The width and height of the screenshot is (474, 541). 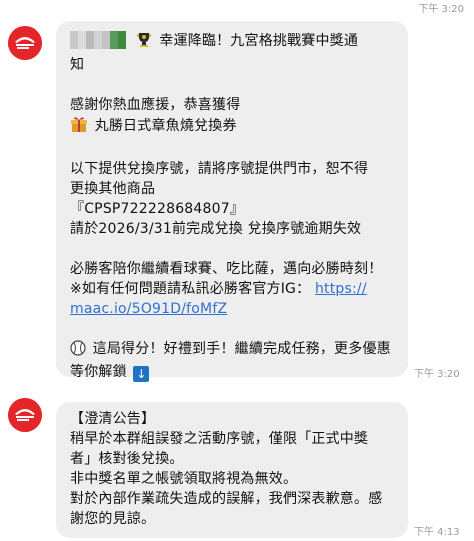 What do you see at coordinates (232, 372) in the screenshot?
I see `message-line: 等你解鎖 ↓` at bounding box center [232, 372].